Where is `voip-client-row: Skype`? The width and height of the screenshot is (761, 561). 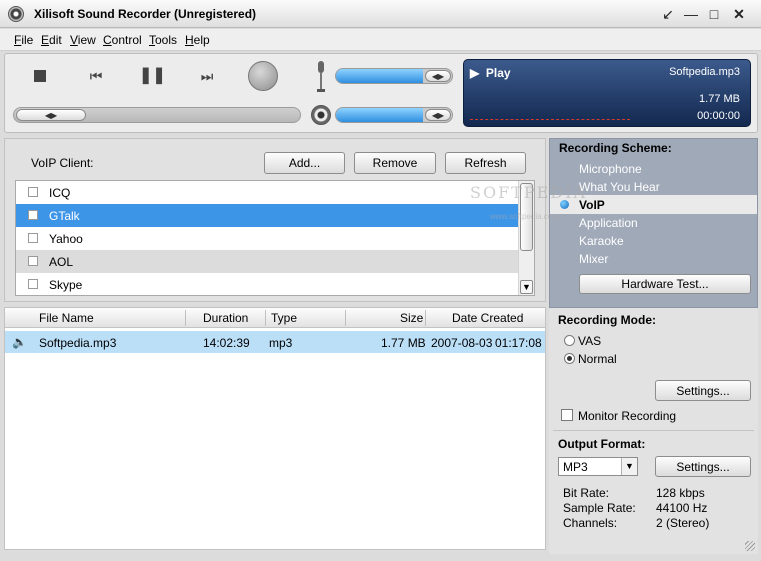 voip-client-row: Skype is located at coordinates (268, 284).